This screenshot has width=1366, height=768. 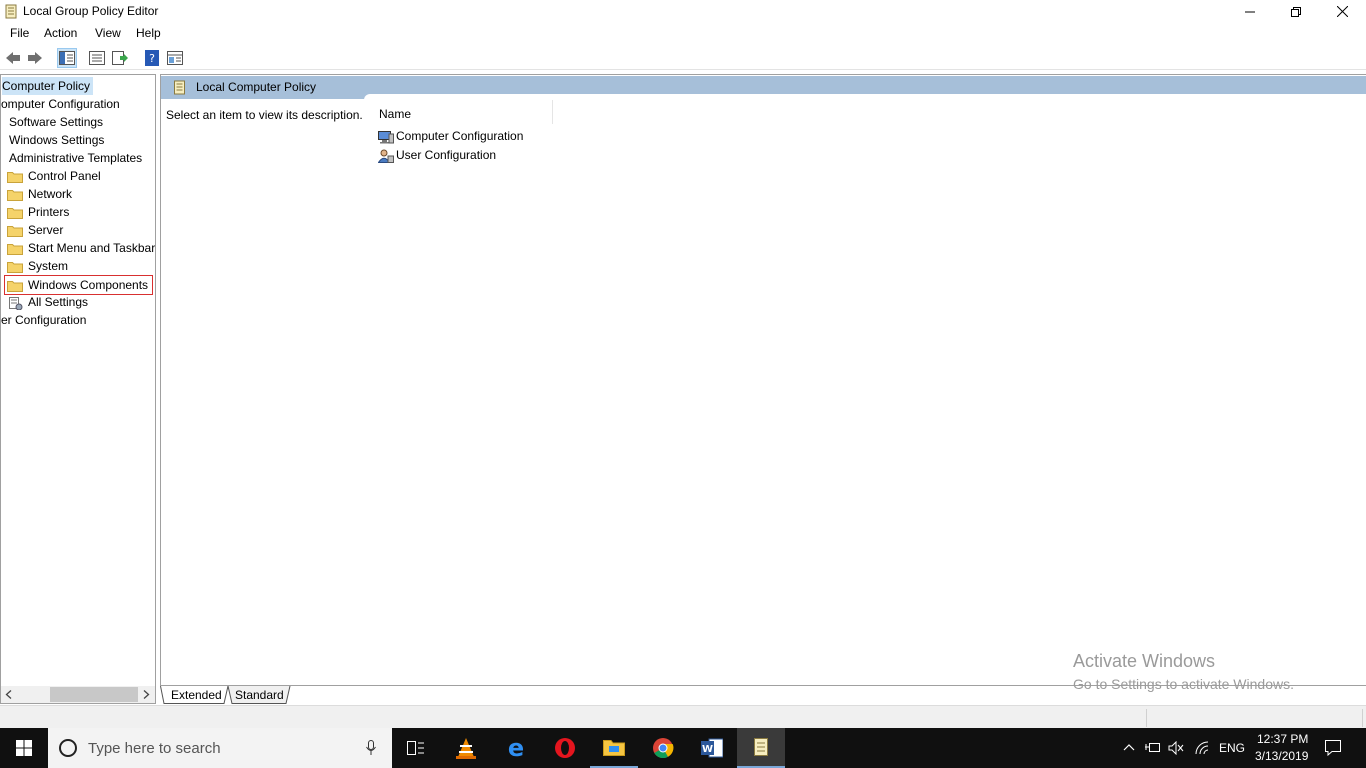 I want to click on tree-item-printers: Printers, so click(x=38, y=212).